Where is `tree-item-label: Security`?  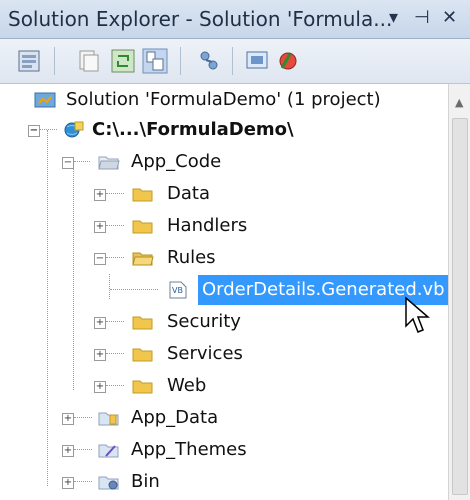 tree-item-label: Security is located at coordinates (204, 321).